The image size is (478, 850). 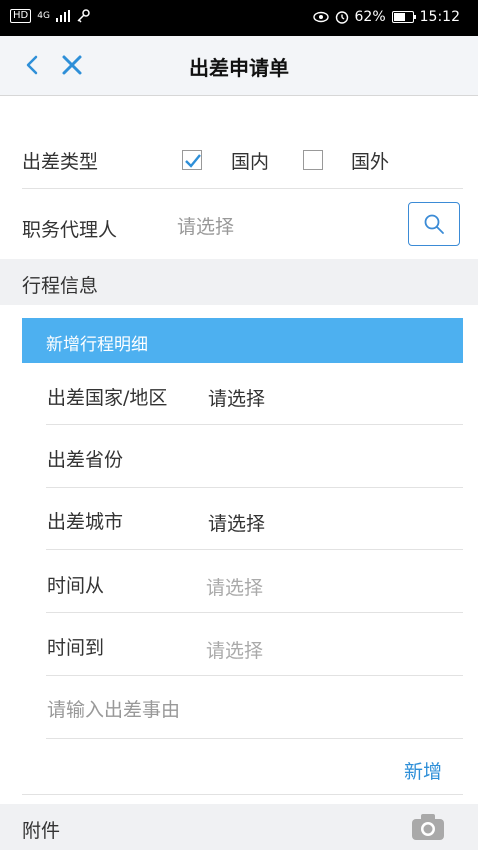 I want to click on signal-icon, so click(x=62, y=16).